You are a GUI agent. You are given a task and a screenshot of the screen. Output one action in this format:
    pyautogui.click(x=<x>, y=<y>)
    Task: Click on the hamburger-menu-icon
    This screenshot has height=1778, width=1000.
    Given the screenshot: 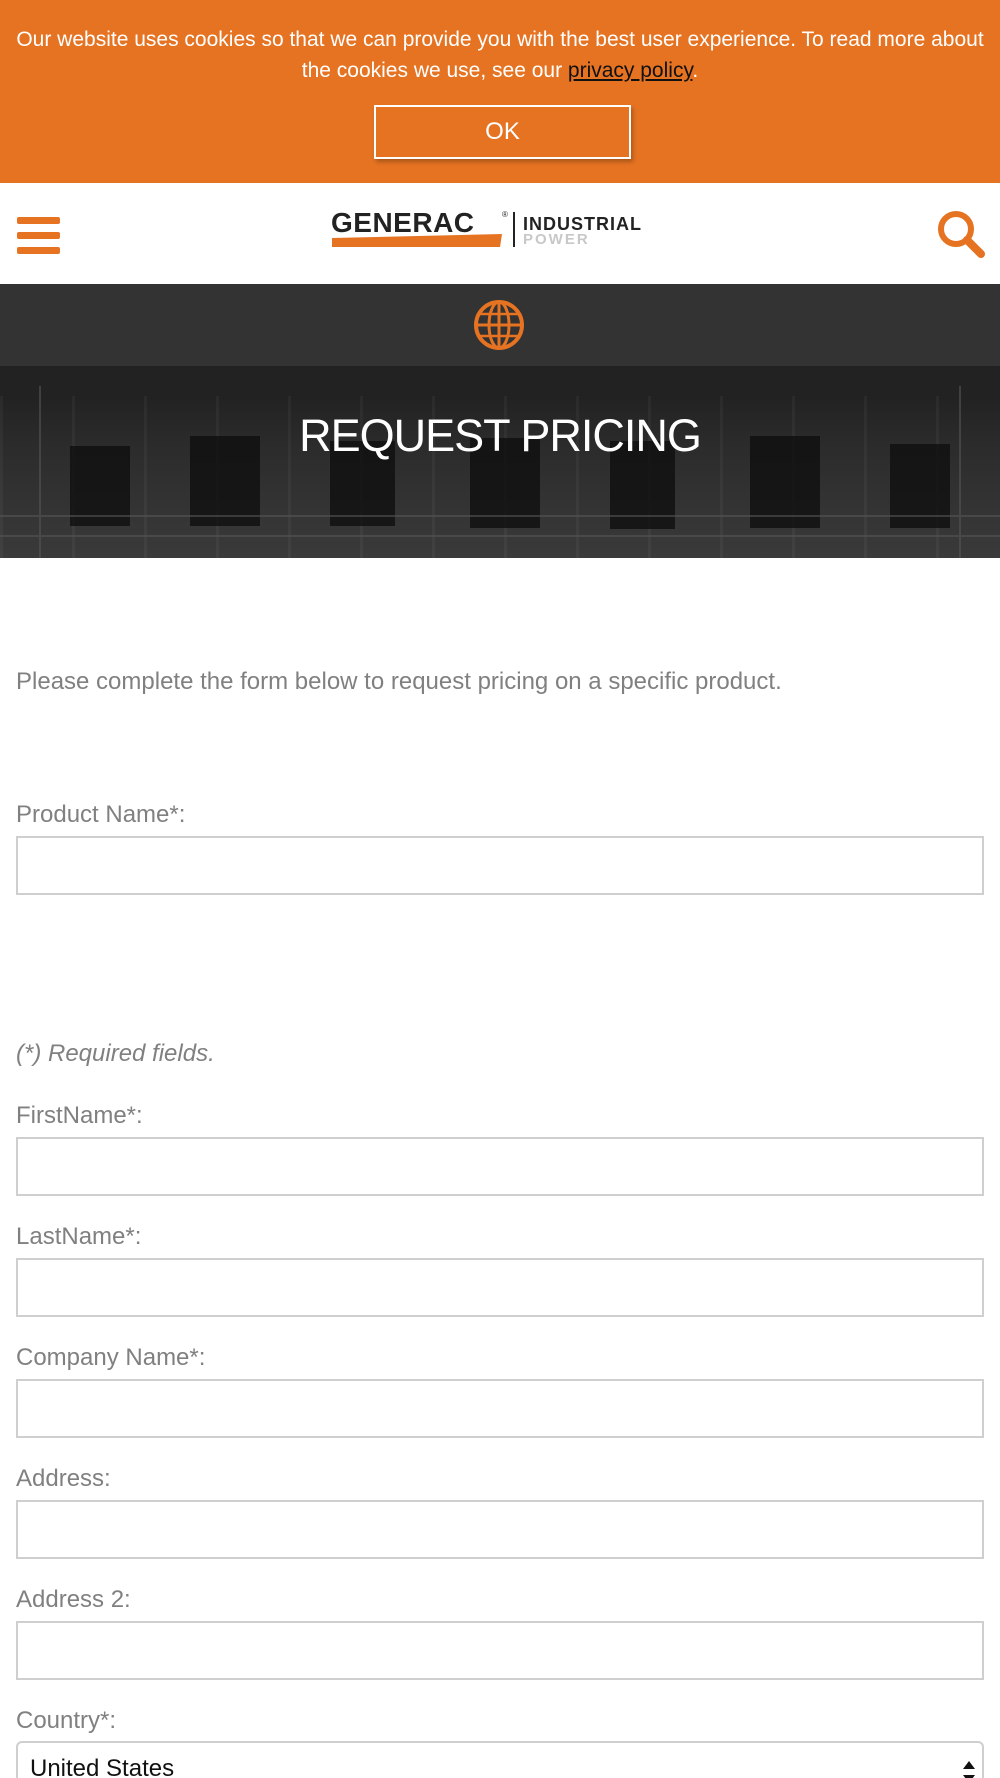 What is the action you would take?
    pyautogui.click(x=38, y=236)
    